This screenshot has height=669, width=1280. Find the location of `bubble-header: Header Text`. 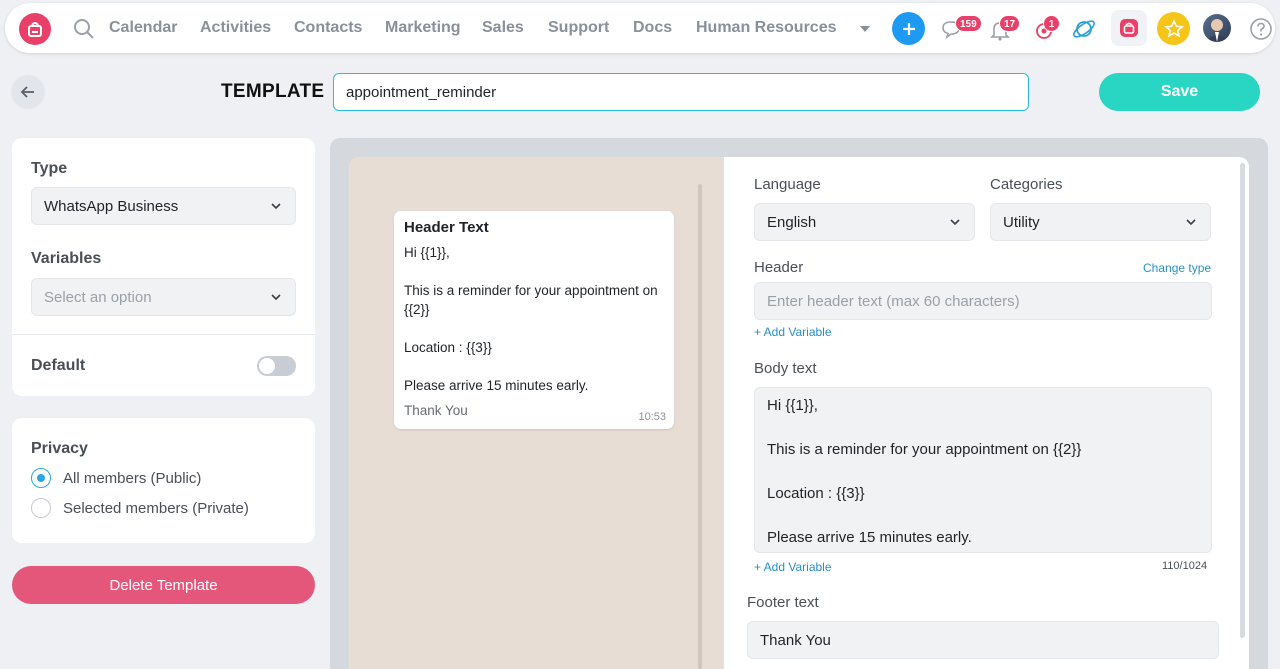

bubble-header: Header Text is located at coordinates (446, 227).